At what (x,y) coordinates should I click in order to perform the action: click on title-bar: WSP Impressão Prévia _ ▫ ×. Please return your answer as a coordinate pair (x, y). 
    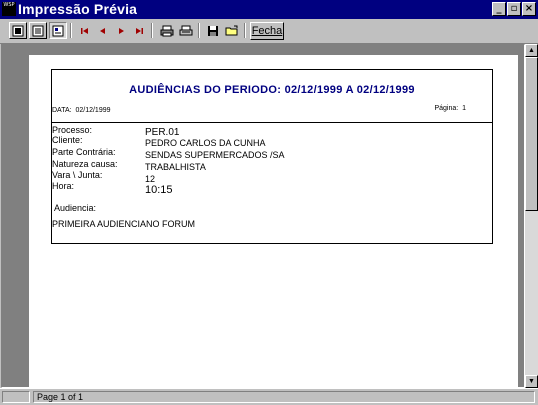
    Looking at the image, I should click on (269, 9).